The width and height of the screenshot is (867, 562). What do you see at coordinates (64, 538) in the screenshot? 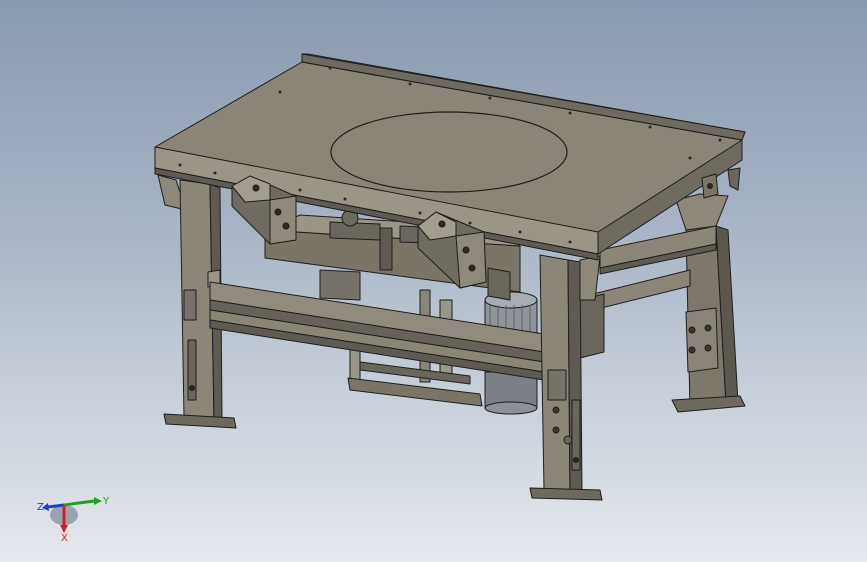
I see `x-axis-label: X` at bounding box center [64, 538].